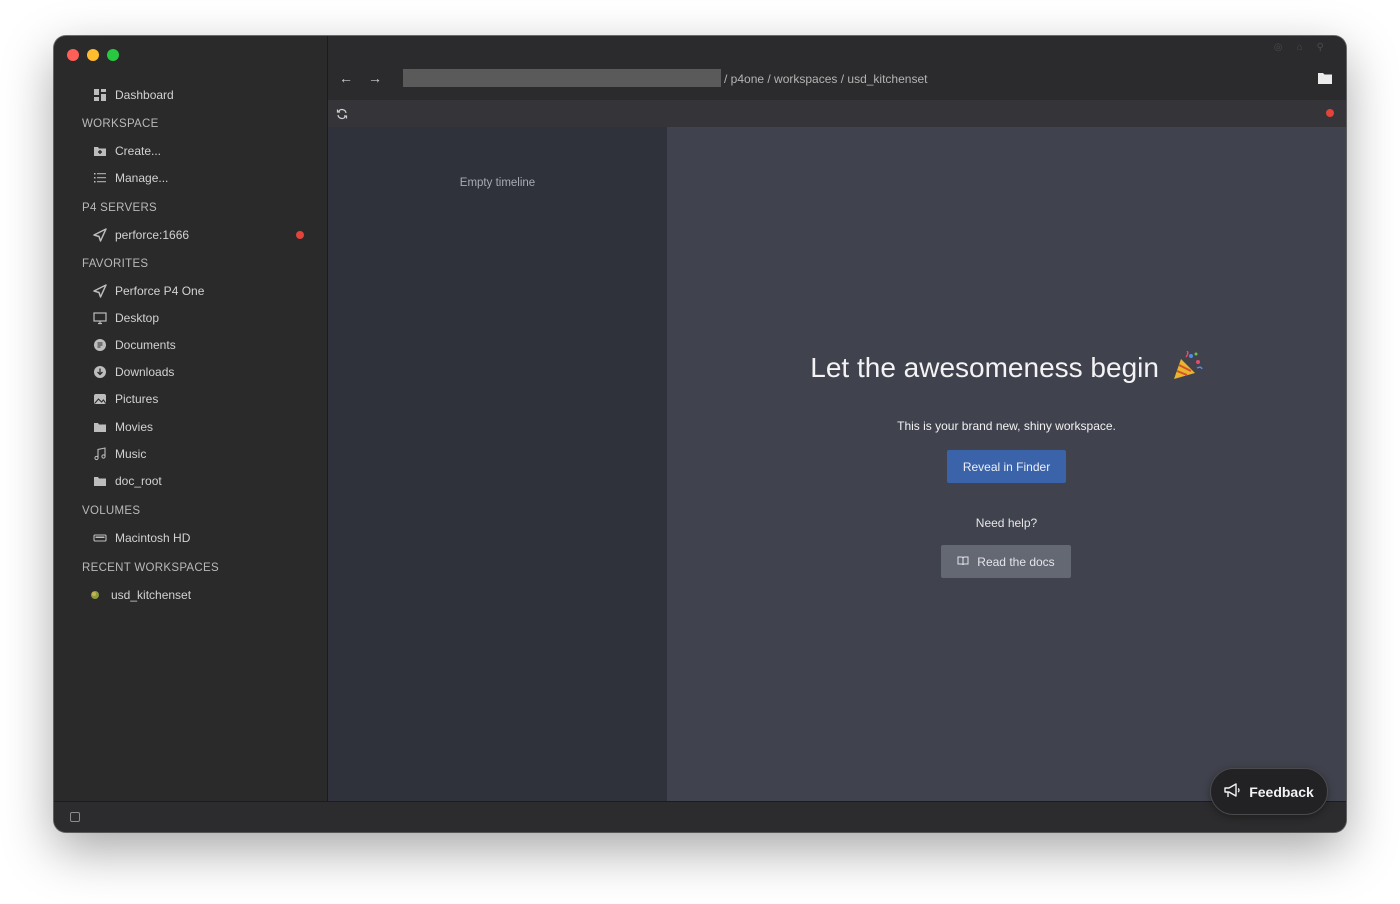  Describe the element at coordinates (984, 367) in the screenshot. I see `hero-title-text: Let the awesomeness begin` at that location.